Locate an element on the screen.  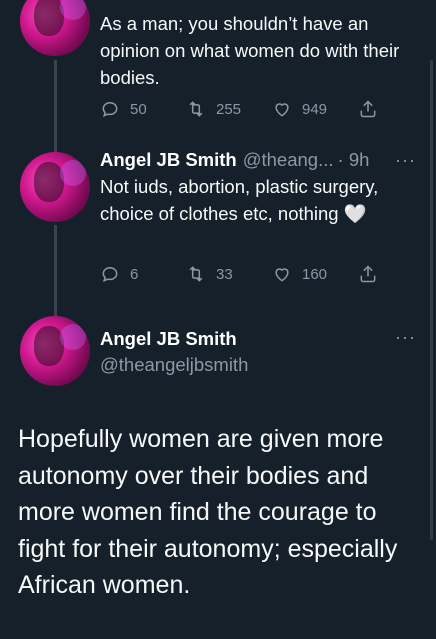
main-tweet-handle-row: @theangeljbsmith is located at coordinates (261, 365).